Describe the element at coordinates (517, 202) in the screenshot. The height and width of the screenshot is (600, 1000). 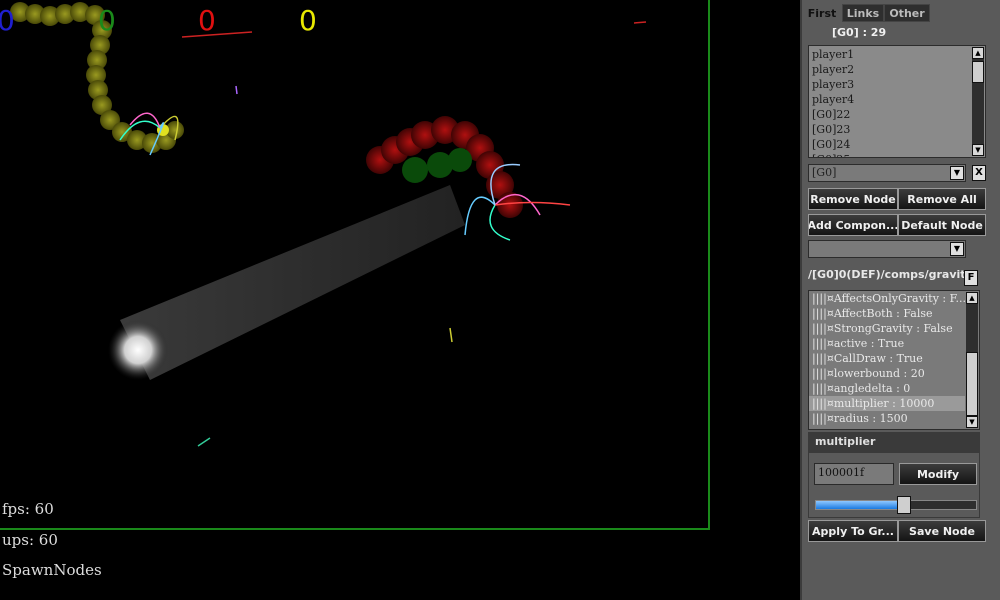
I see `red-sparks` at that location.